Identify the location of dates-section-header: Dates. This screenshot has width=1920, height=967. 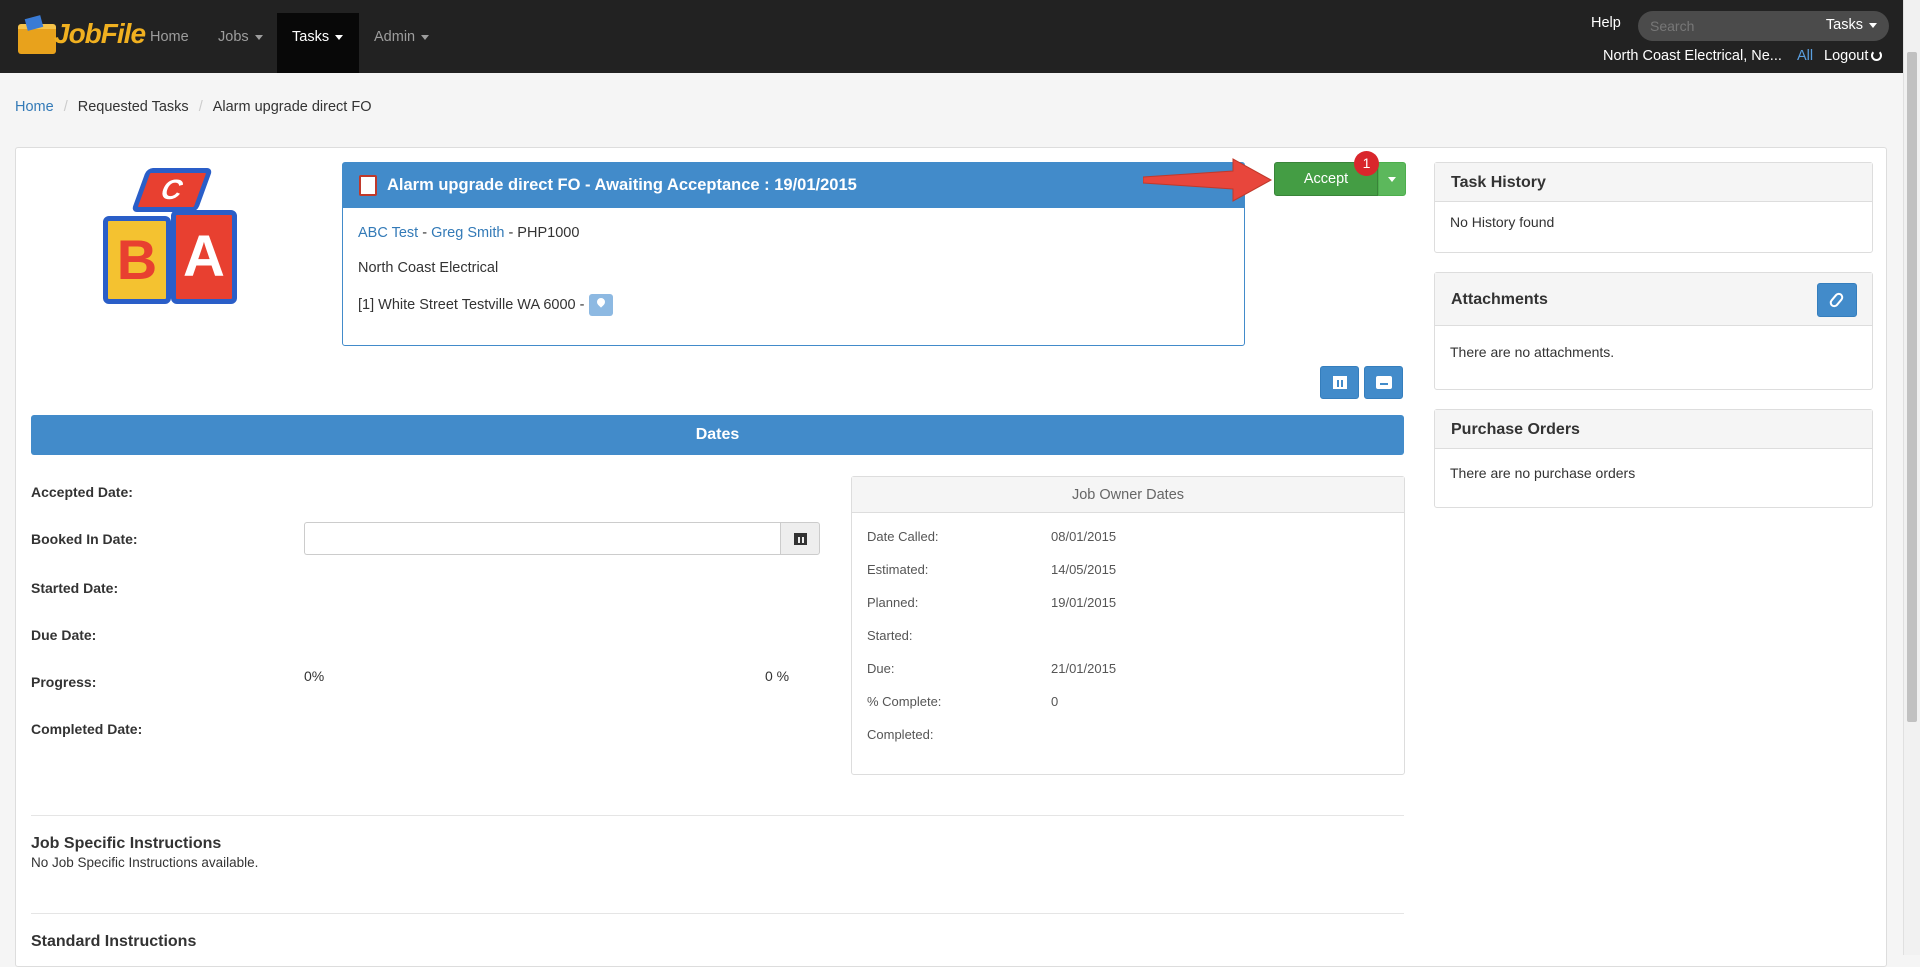
(717, 435).